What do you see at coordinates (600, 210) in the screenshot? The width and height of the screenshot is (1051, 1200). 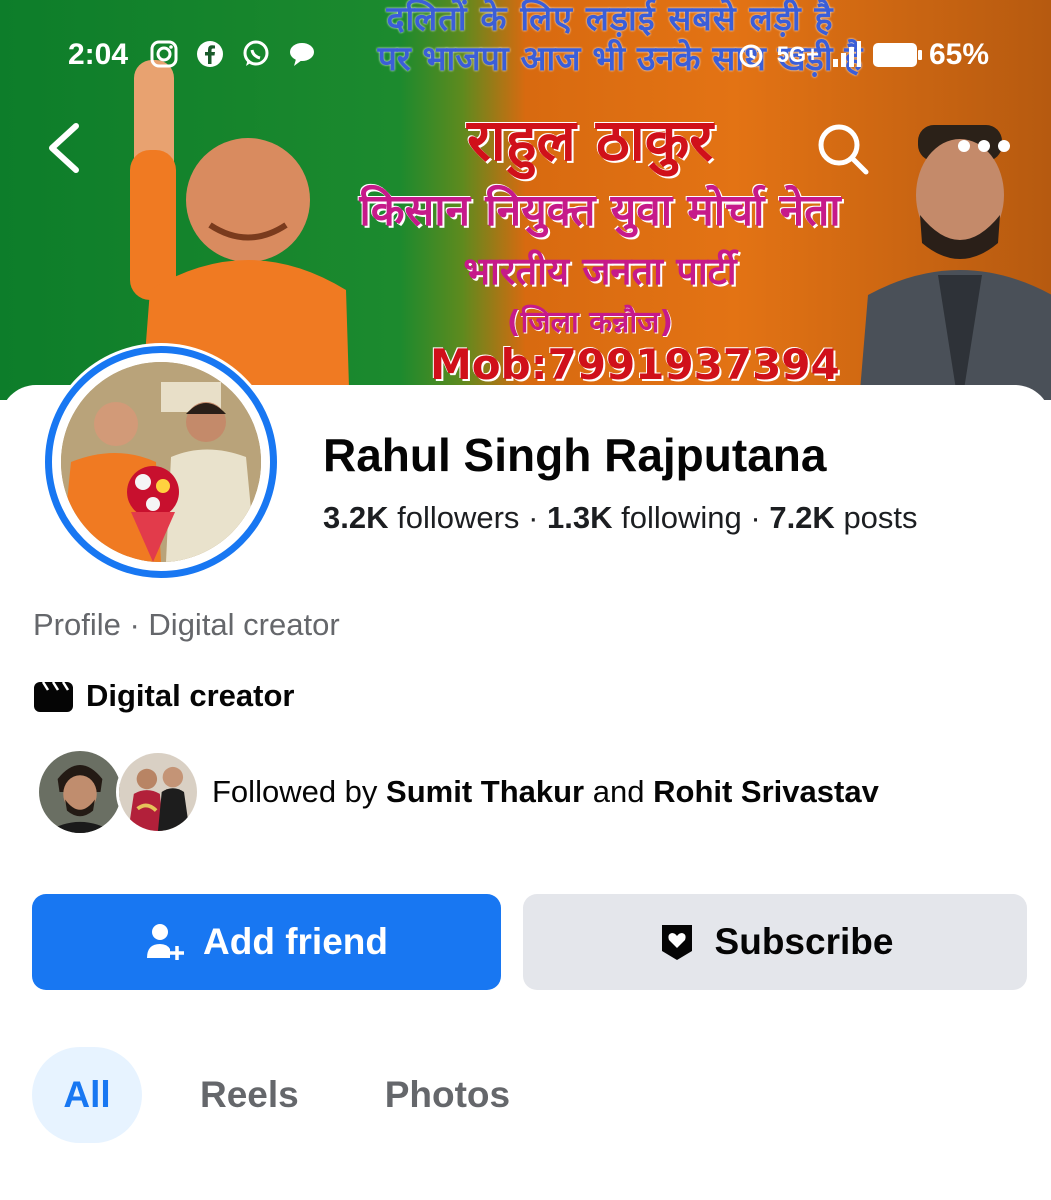 I see `cover-role: किसान नियुक्त युवा मोर्चा नेता` at bounding box center [600, 210].